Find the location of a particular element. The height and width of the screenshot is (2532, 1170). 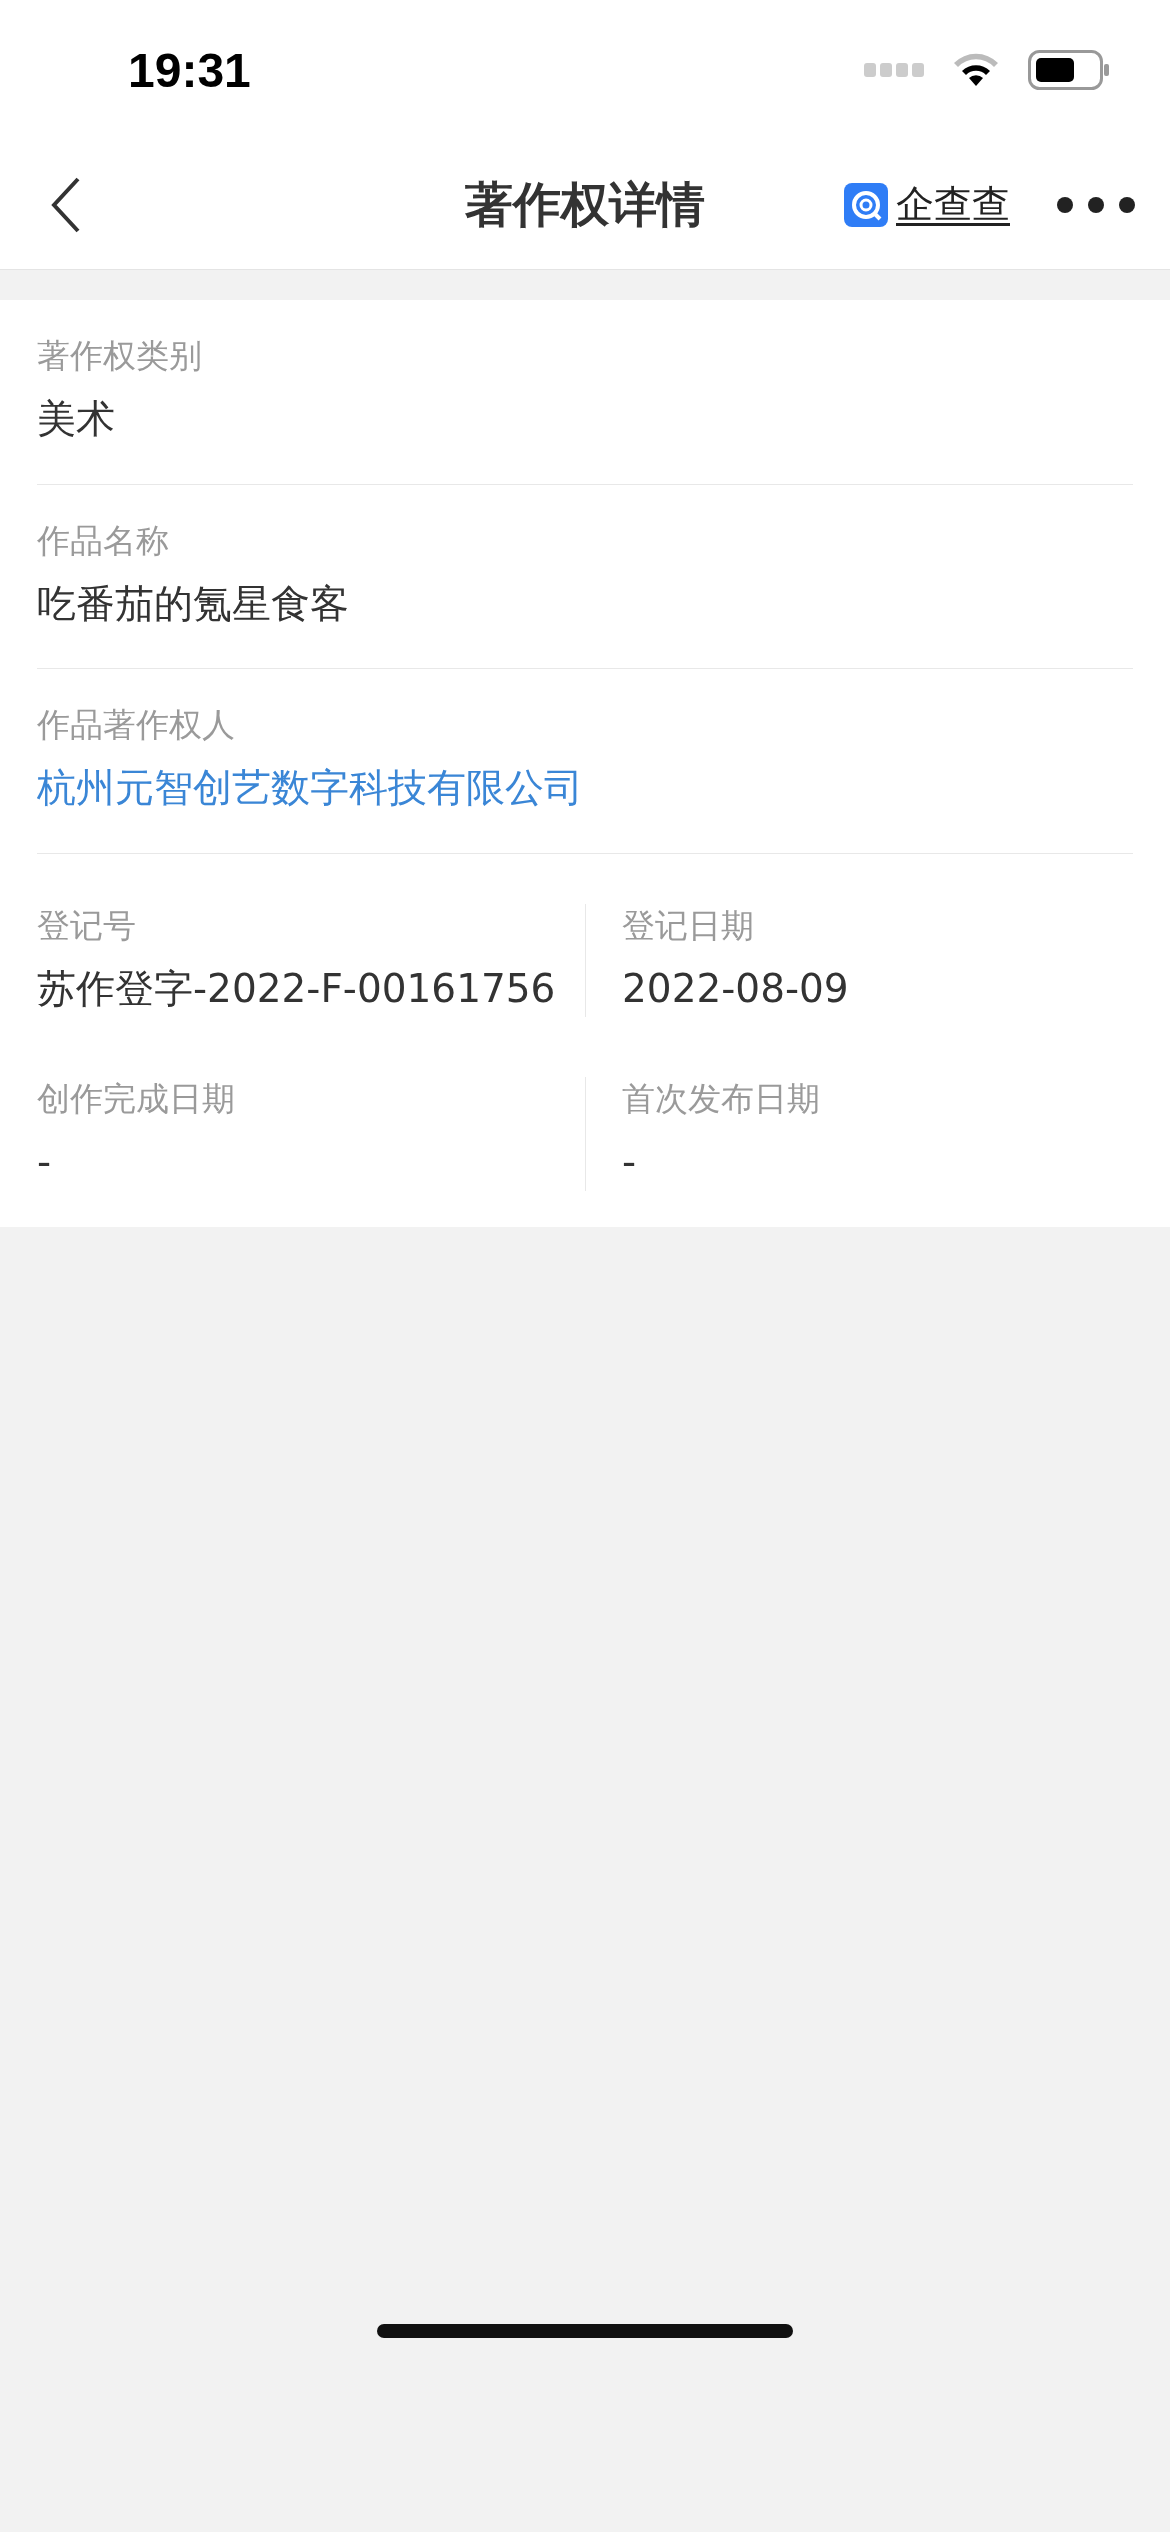

page-title: 著作权详情 is located at coordinates (585, 203).